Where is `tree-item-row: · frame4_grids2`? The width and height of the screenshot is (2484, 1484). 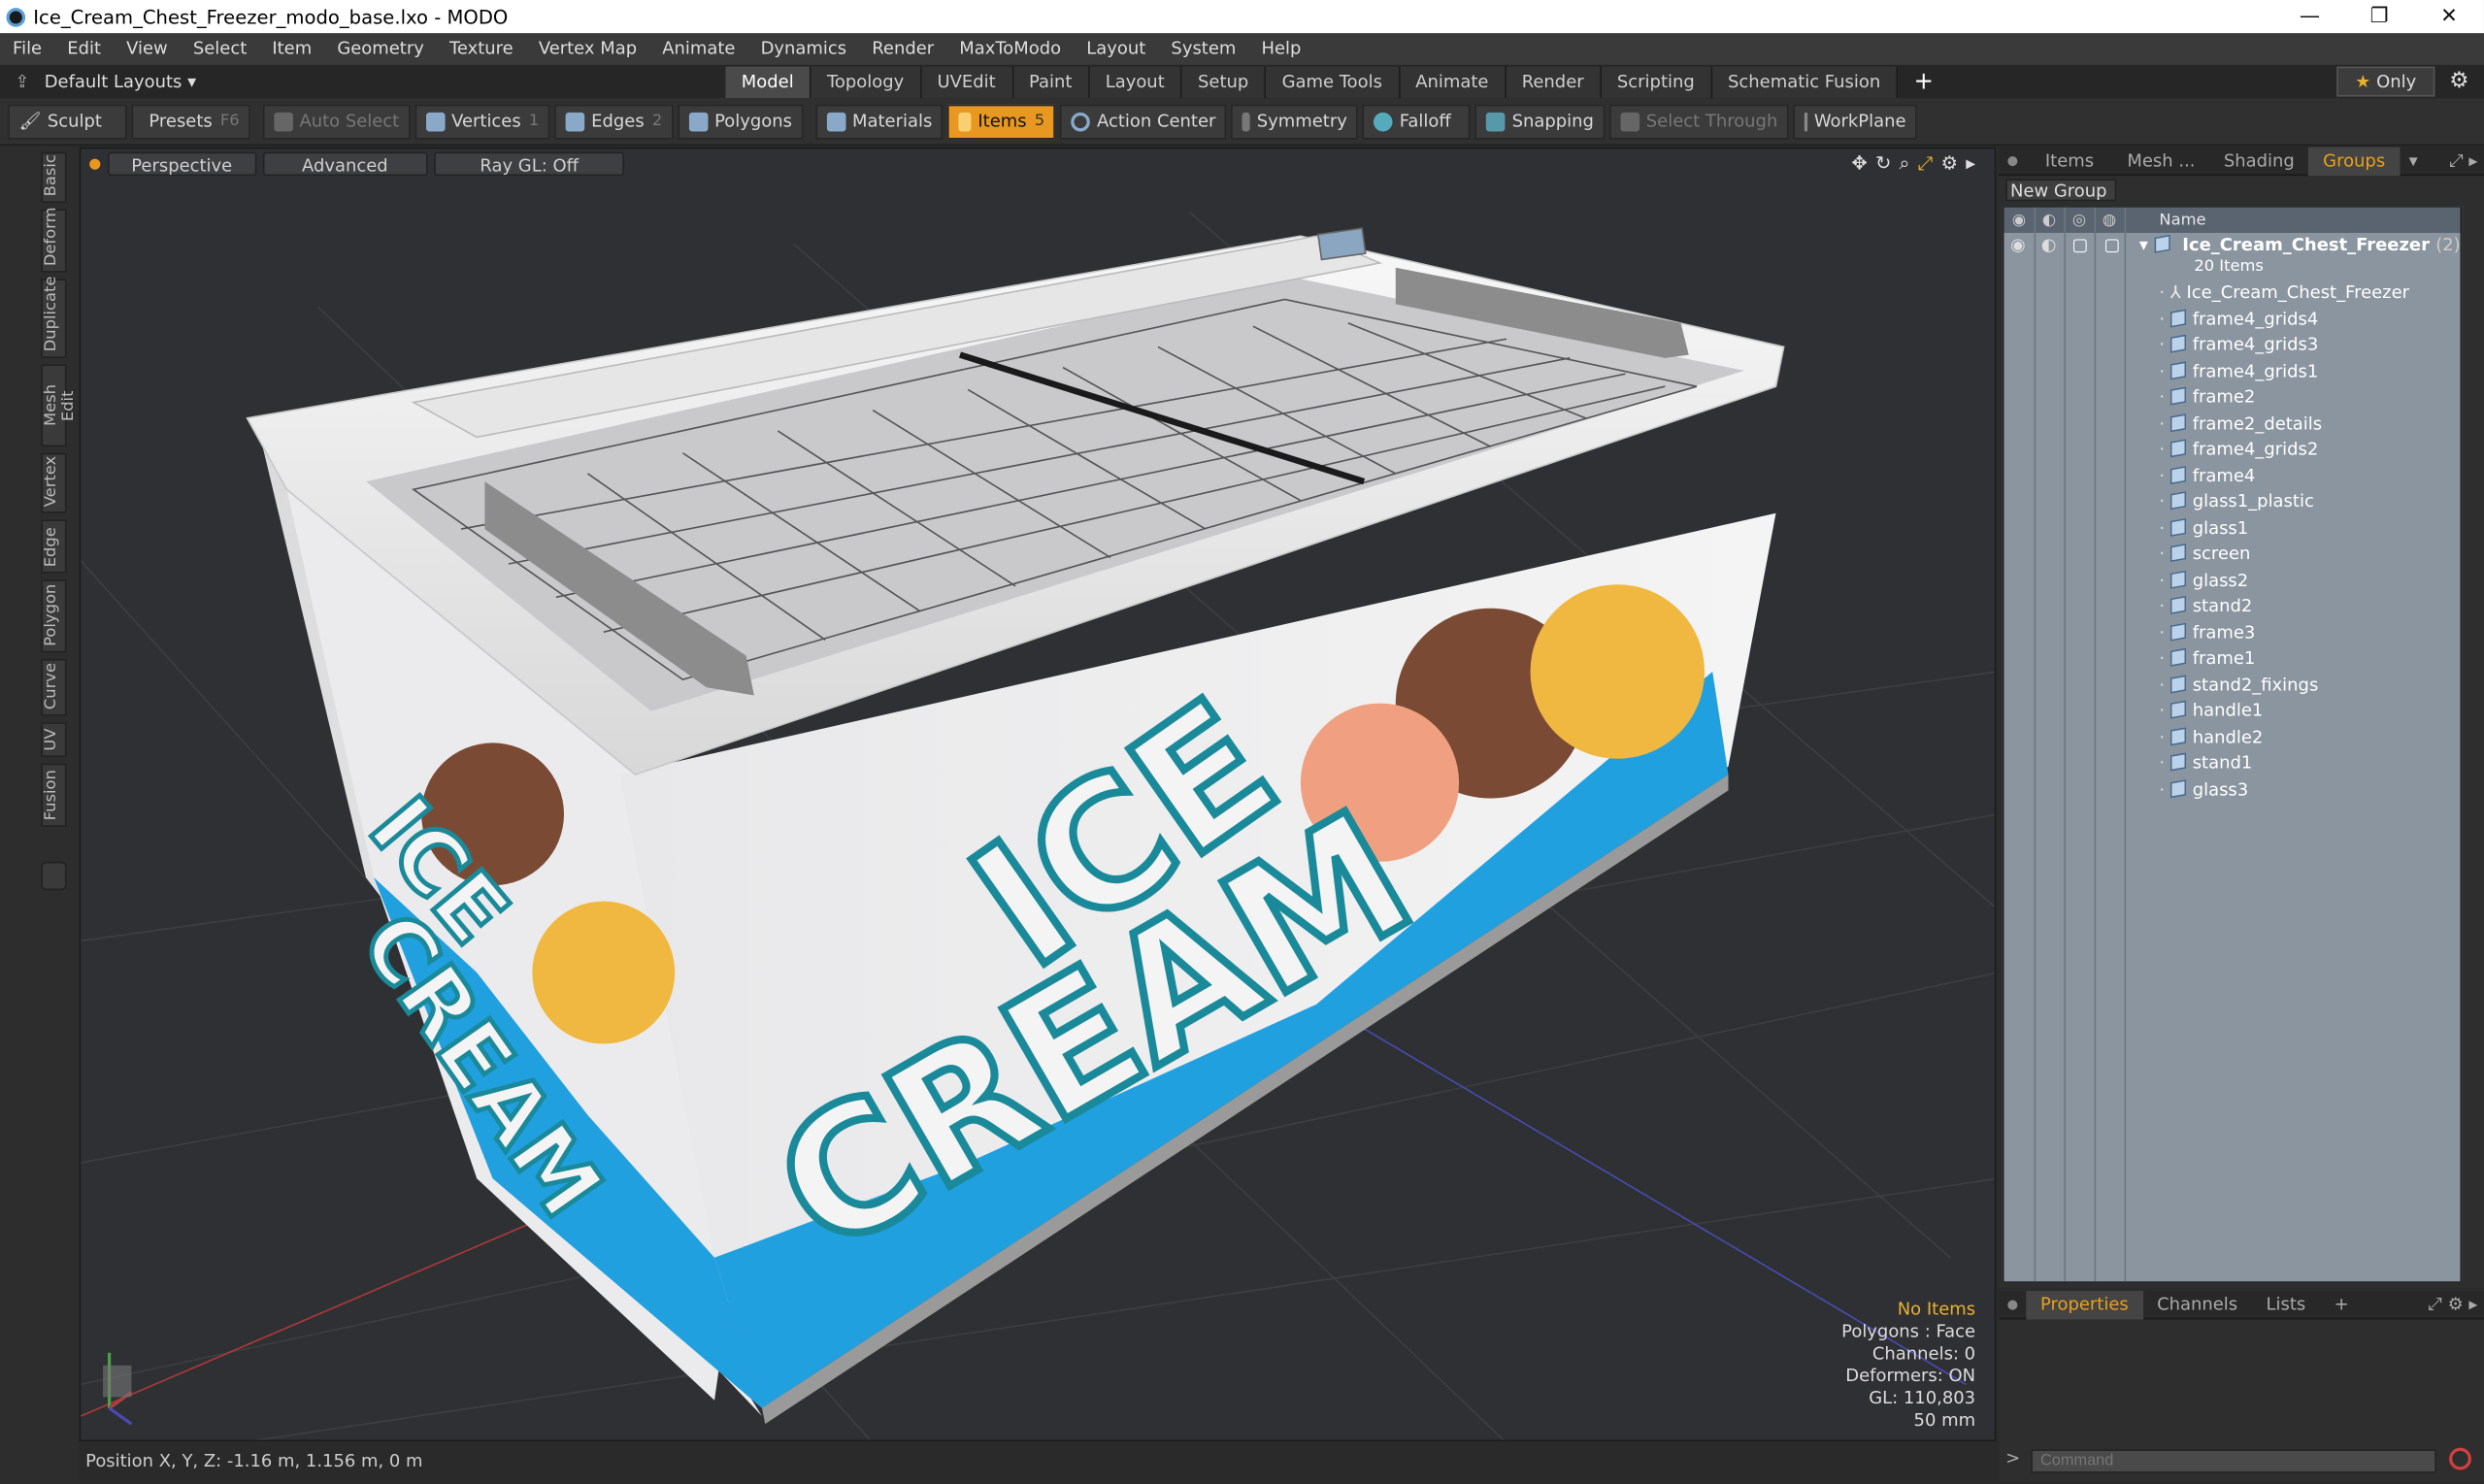
tree-item-row: · frame4_grids2 is located at coordinates (2238, 449).